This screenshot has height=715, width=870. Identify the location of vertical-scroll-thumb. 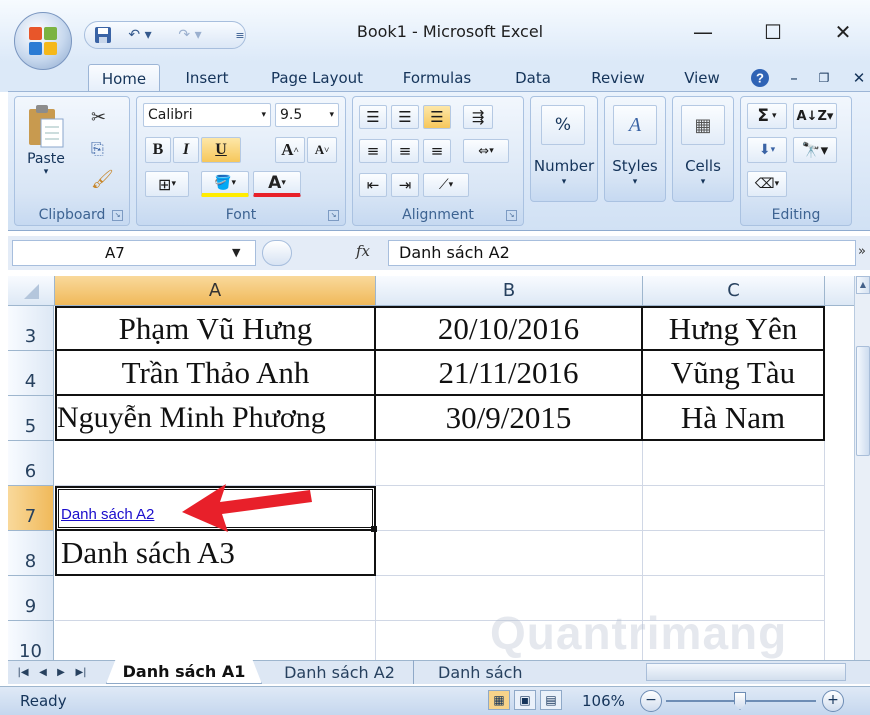
(863, 401).